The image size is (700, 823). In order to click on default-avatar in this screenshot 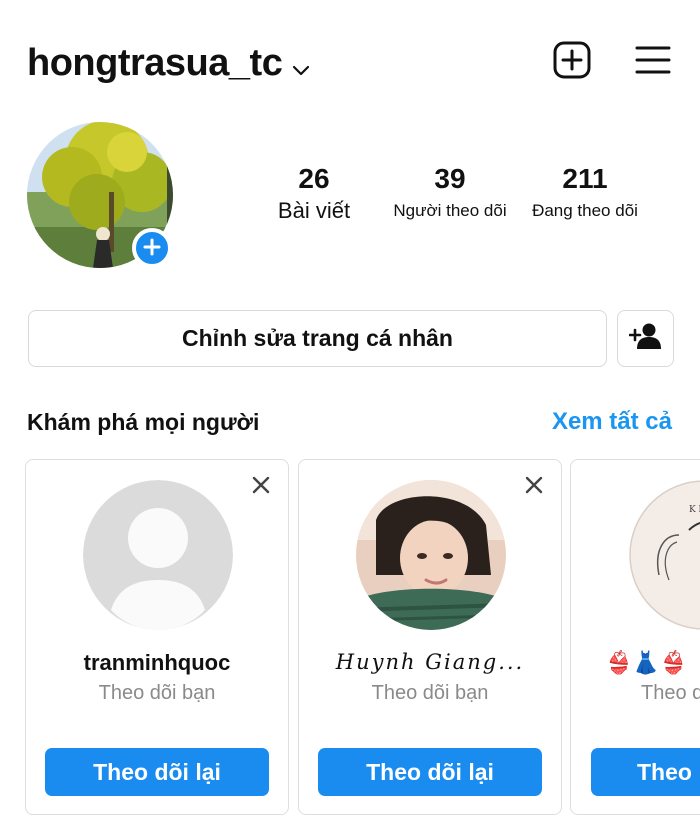, I will do `click(158, 555)`.